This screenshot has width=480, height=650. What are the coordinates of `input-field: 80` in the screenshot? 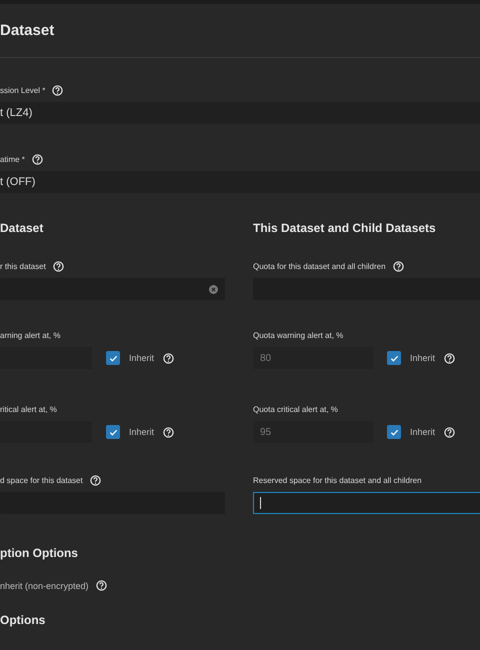 It's located at (313, 358).